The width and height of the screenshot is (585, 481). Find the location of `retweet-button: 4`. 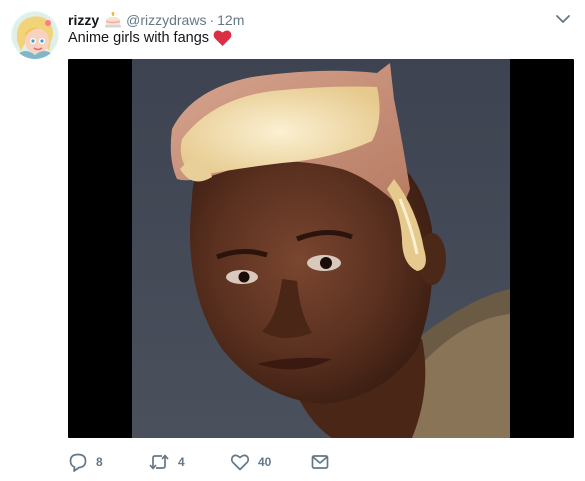

retweet-button: 4 is located at coordinates (166, 462).